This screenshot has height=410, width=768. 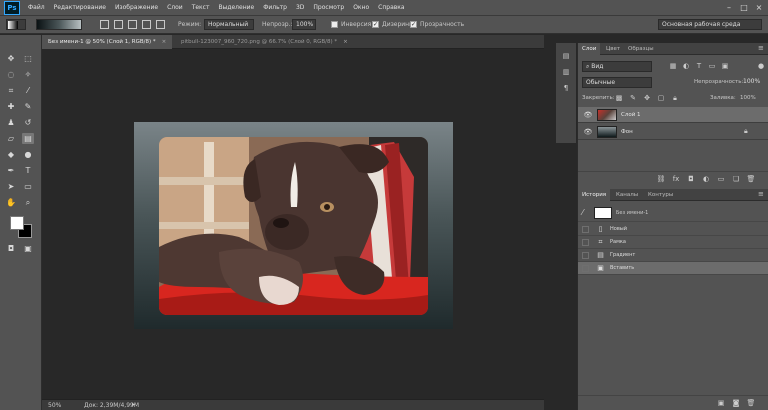 I want to click on type-filter-icon: T, so click(x=699, y=66).